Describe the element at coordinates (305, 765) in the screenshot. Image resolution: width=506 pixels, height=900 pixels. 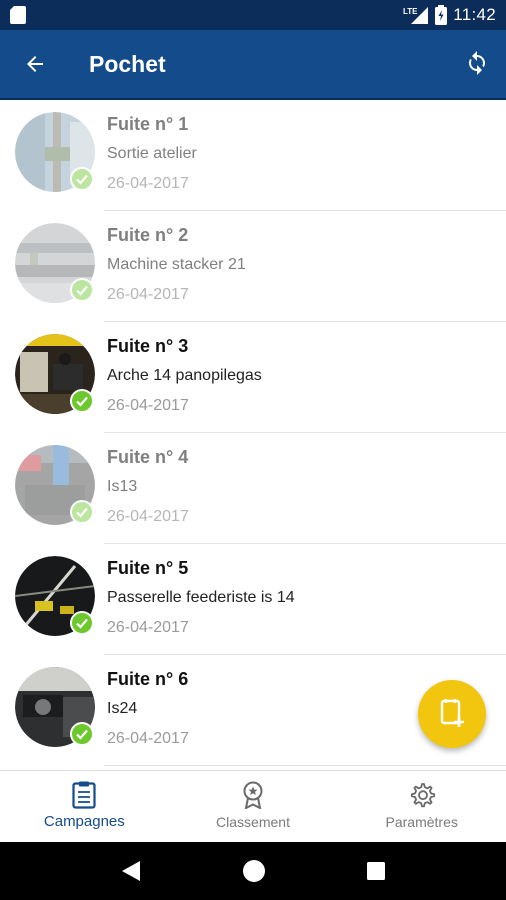
I see `divider` at that location.